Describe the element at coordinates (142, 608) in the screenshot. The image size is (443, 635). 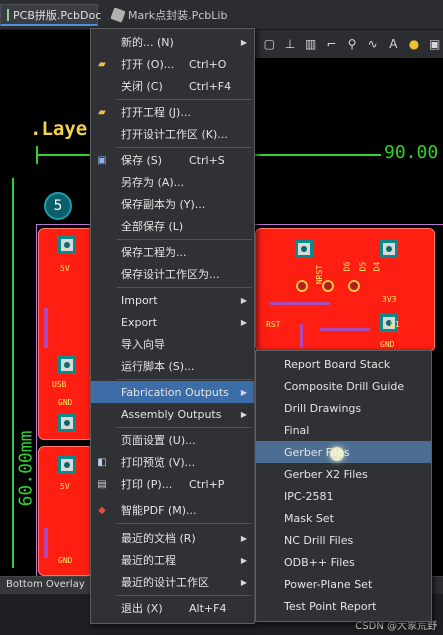
I see `menu-item-label: 退出 (X)` at that location.